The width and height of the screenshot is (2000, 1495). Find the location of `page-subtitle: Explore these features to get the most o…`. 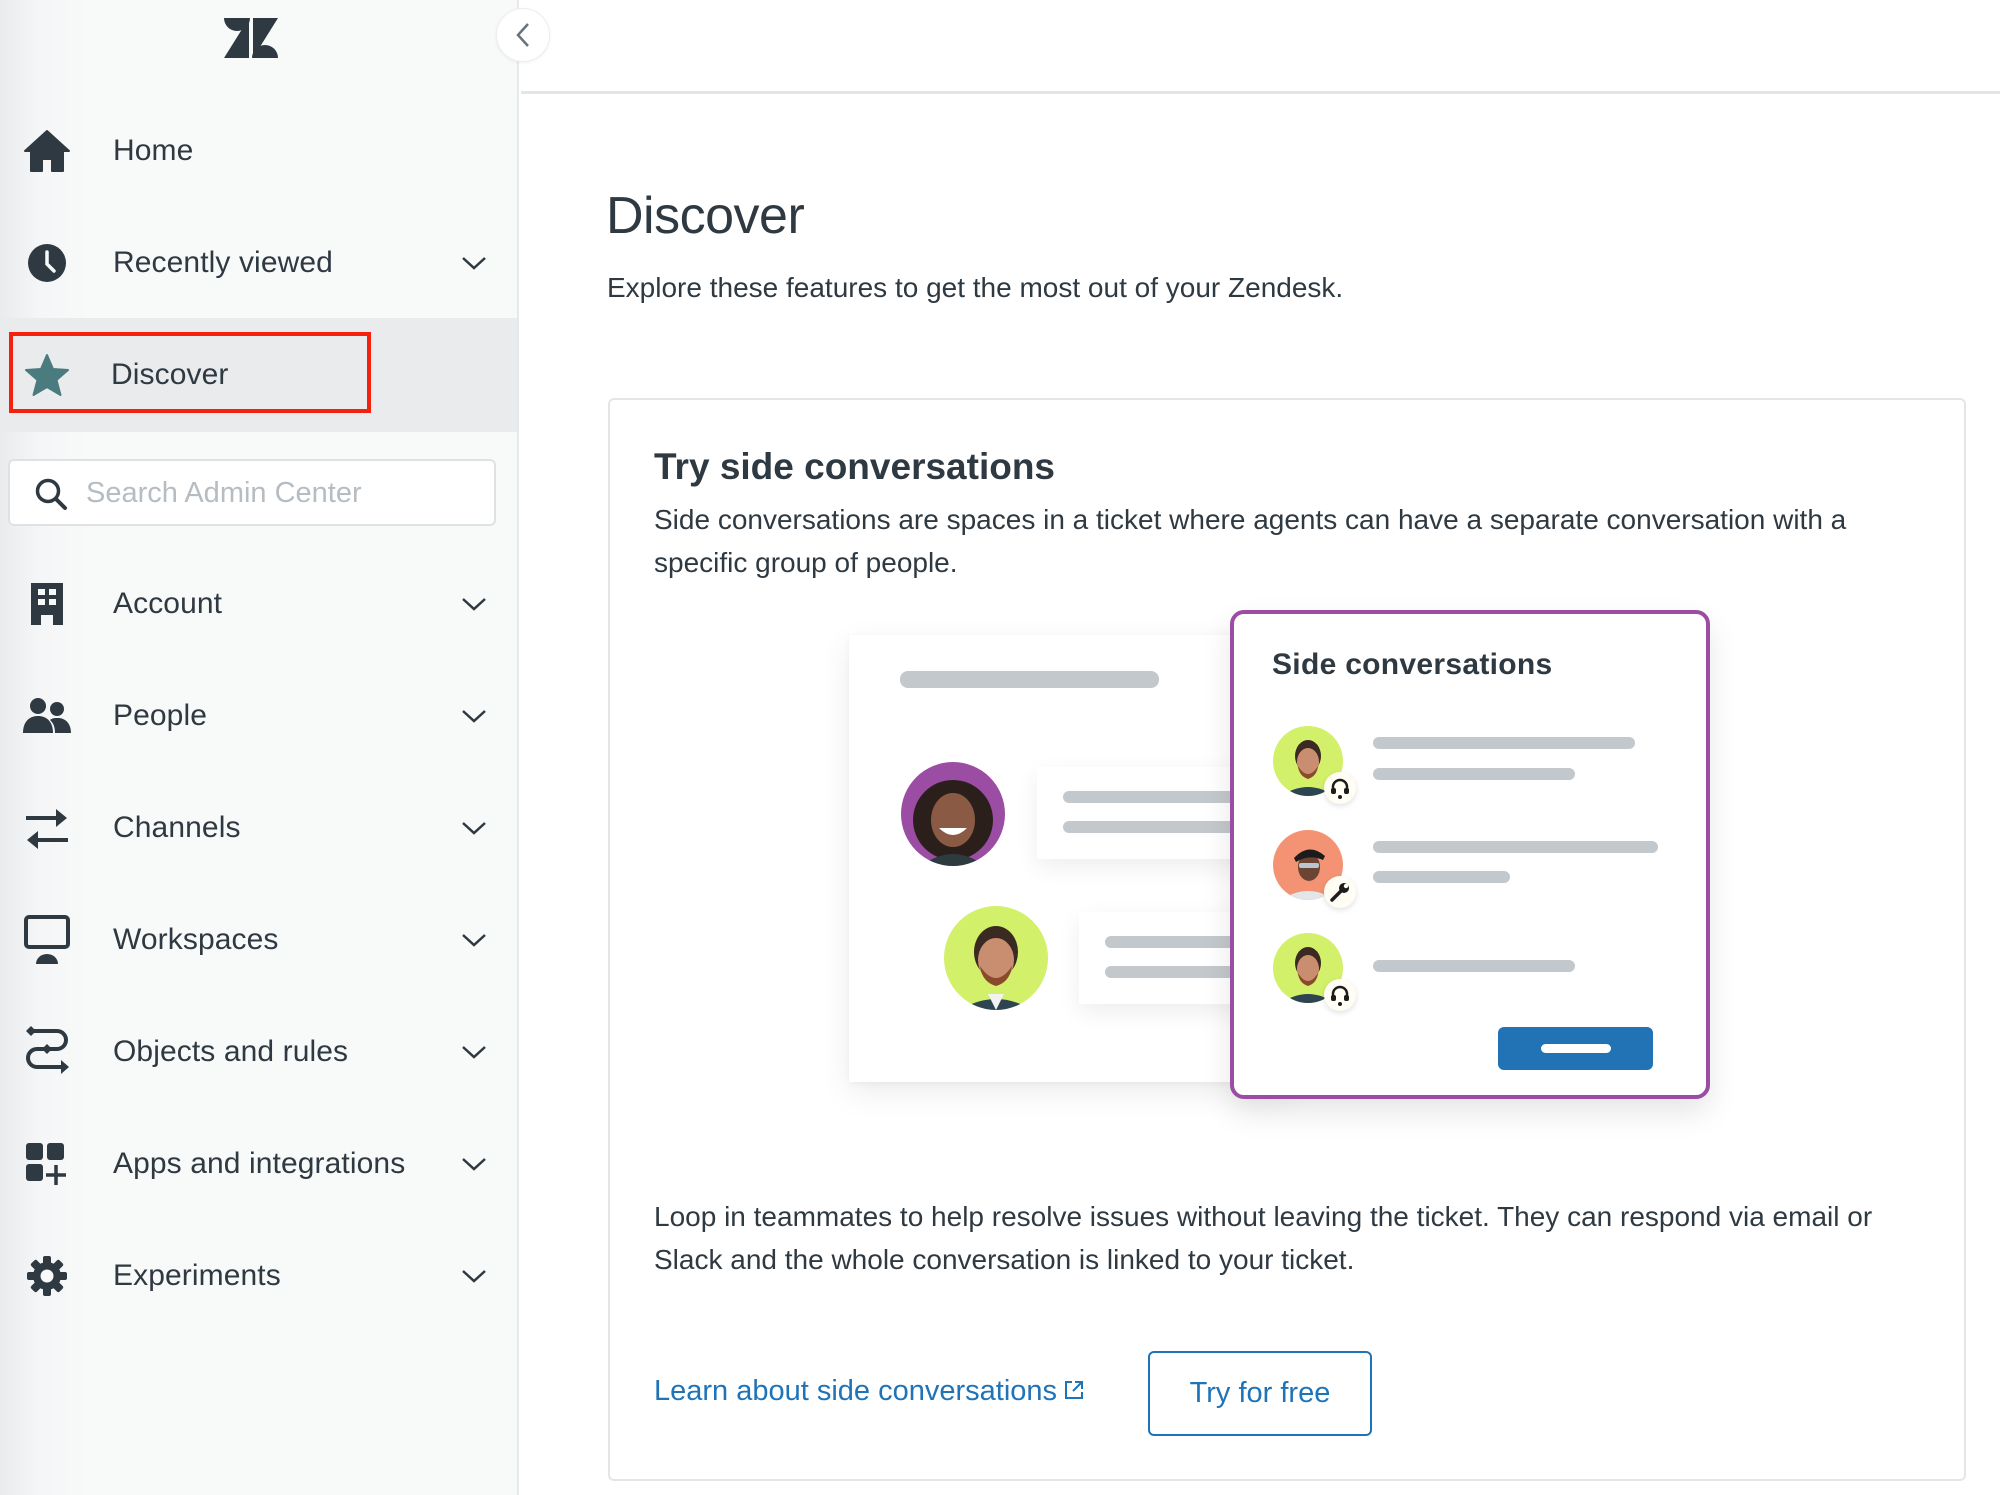

page-subtitle: Explore these features to get the most o… is located at coordinates (975, 287).